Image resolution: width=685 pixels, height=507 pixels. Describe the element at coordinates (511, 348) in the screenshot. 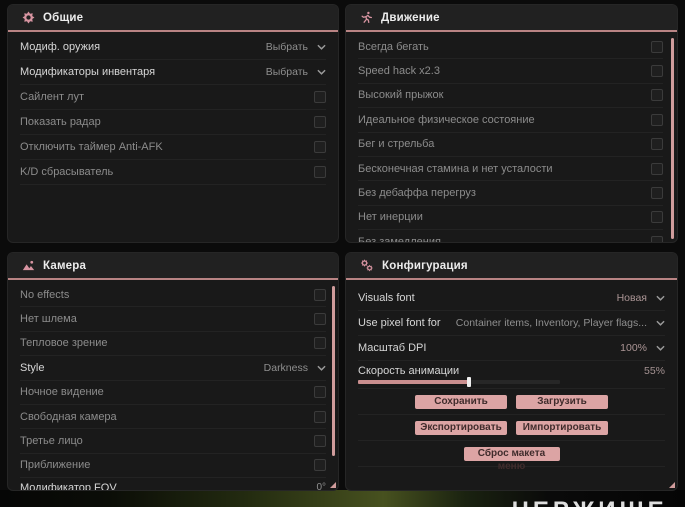

I see `menu-row: Масштаб DPI 100%` at that location.